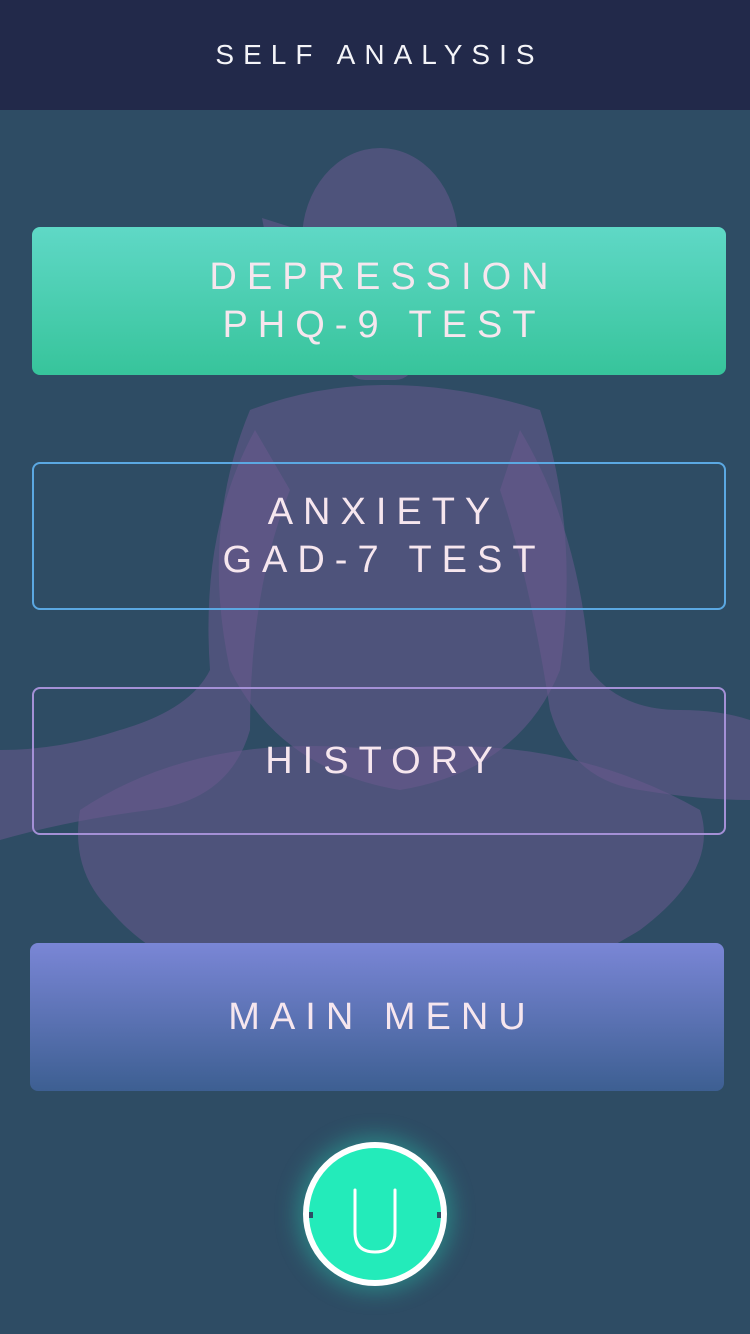 Image resolution: width=750 pixels, height=1334 pixels. What do you see at coordinates (384, 325) in the screenshot?
I see `phq9-test-label: PHQ-9 TEST` at bounding box center [384, 325].